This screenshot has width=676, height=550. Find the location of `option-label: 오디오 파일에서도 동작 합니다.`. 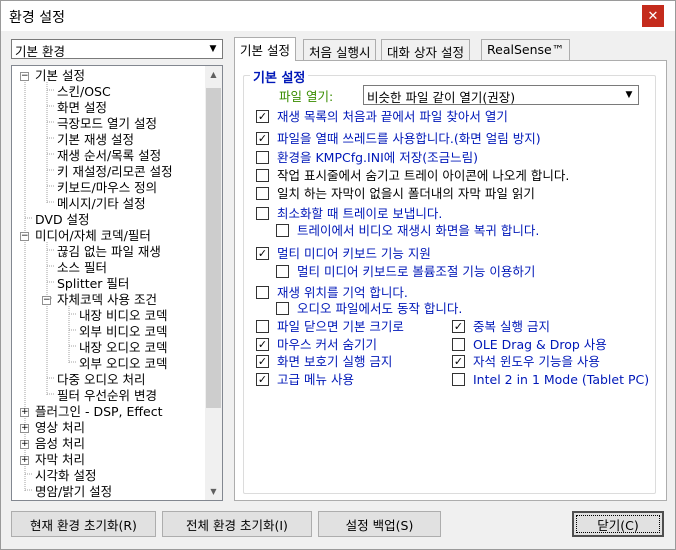

option-label: 오디오 파일에서도 동작 합니다. is located at coordinates (380, 308).